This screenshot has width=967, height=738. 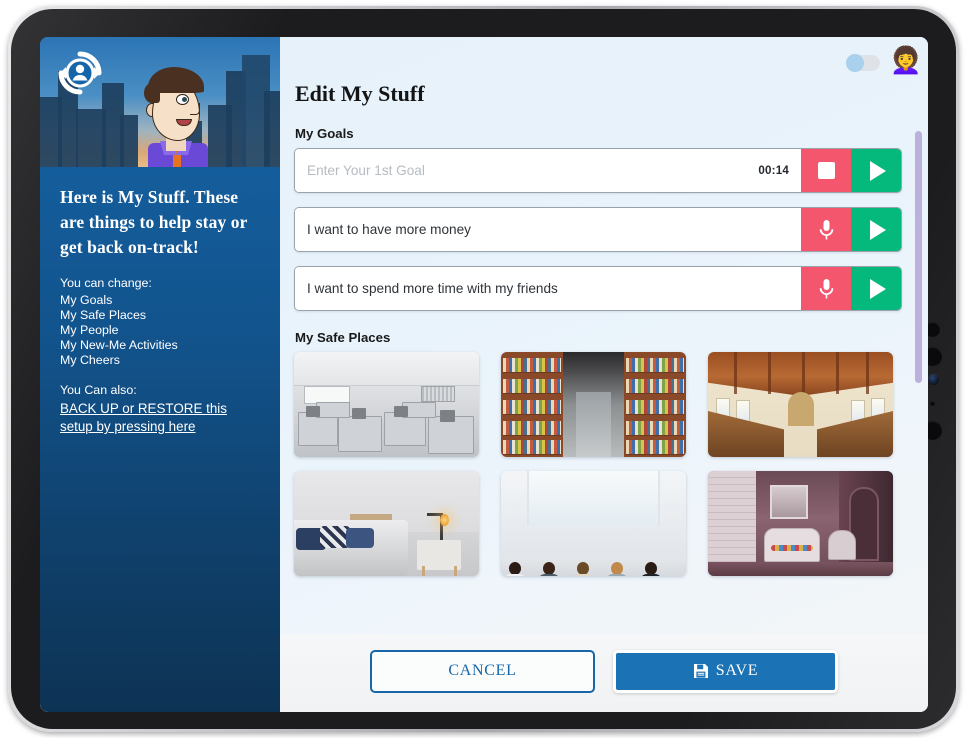 What do you see at coordinates (343, 337) in the screenshot?
I see `my-safe-places-label: My Safe Places` at bounding box center [343, 337].